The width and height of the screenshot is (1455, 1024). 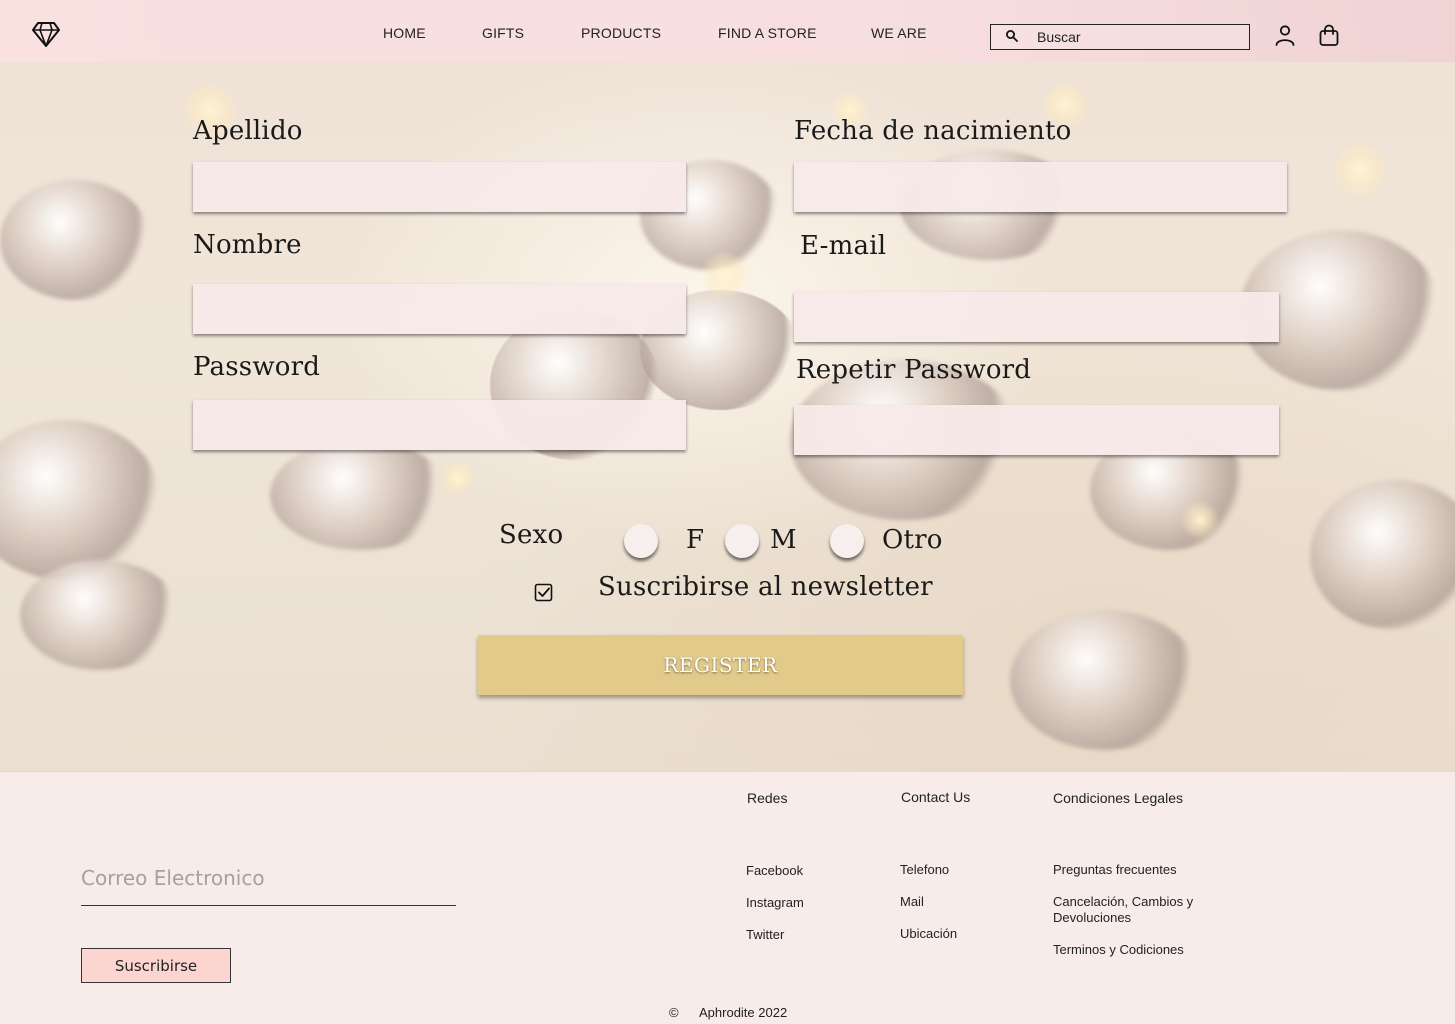 What do you see at coordinates (247, 245) in the screenshot?
I see `nombre-label: Nombre` at bounding box center [247, 245].